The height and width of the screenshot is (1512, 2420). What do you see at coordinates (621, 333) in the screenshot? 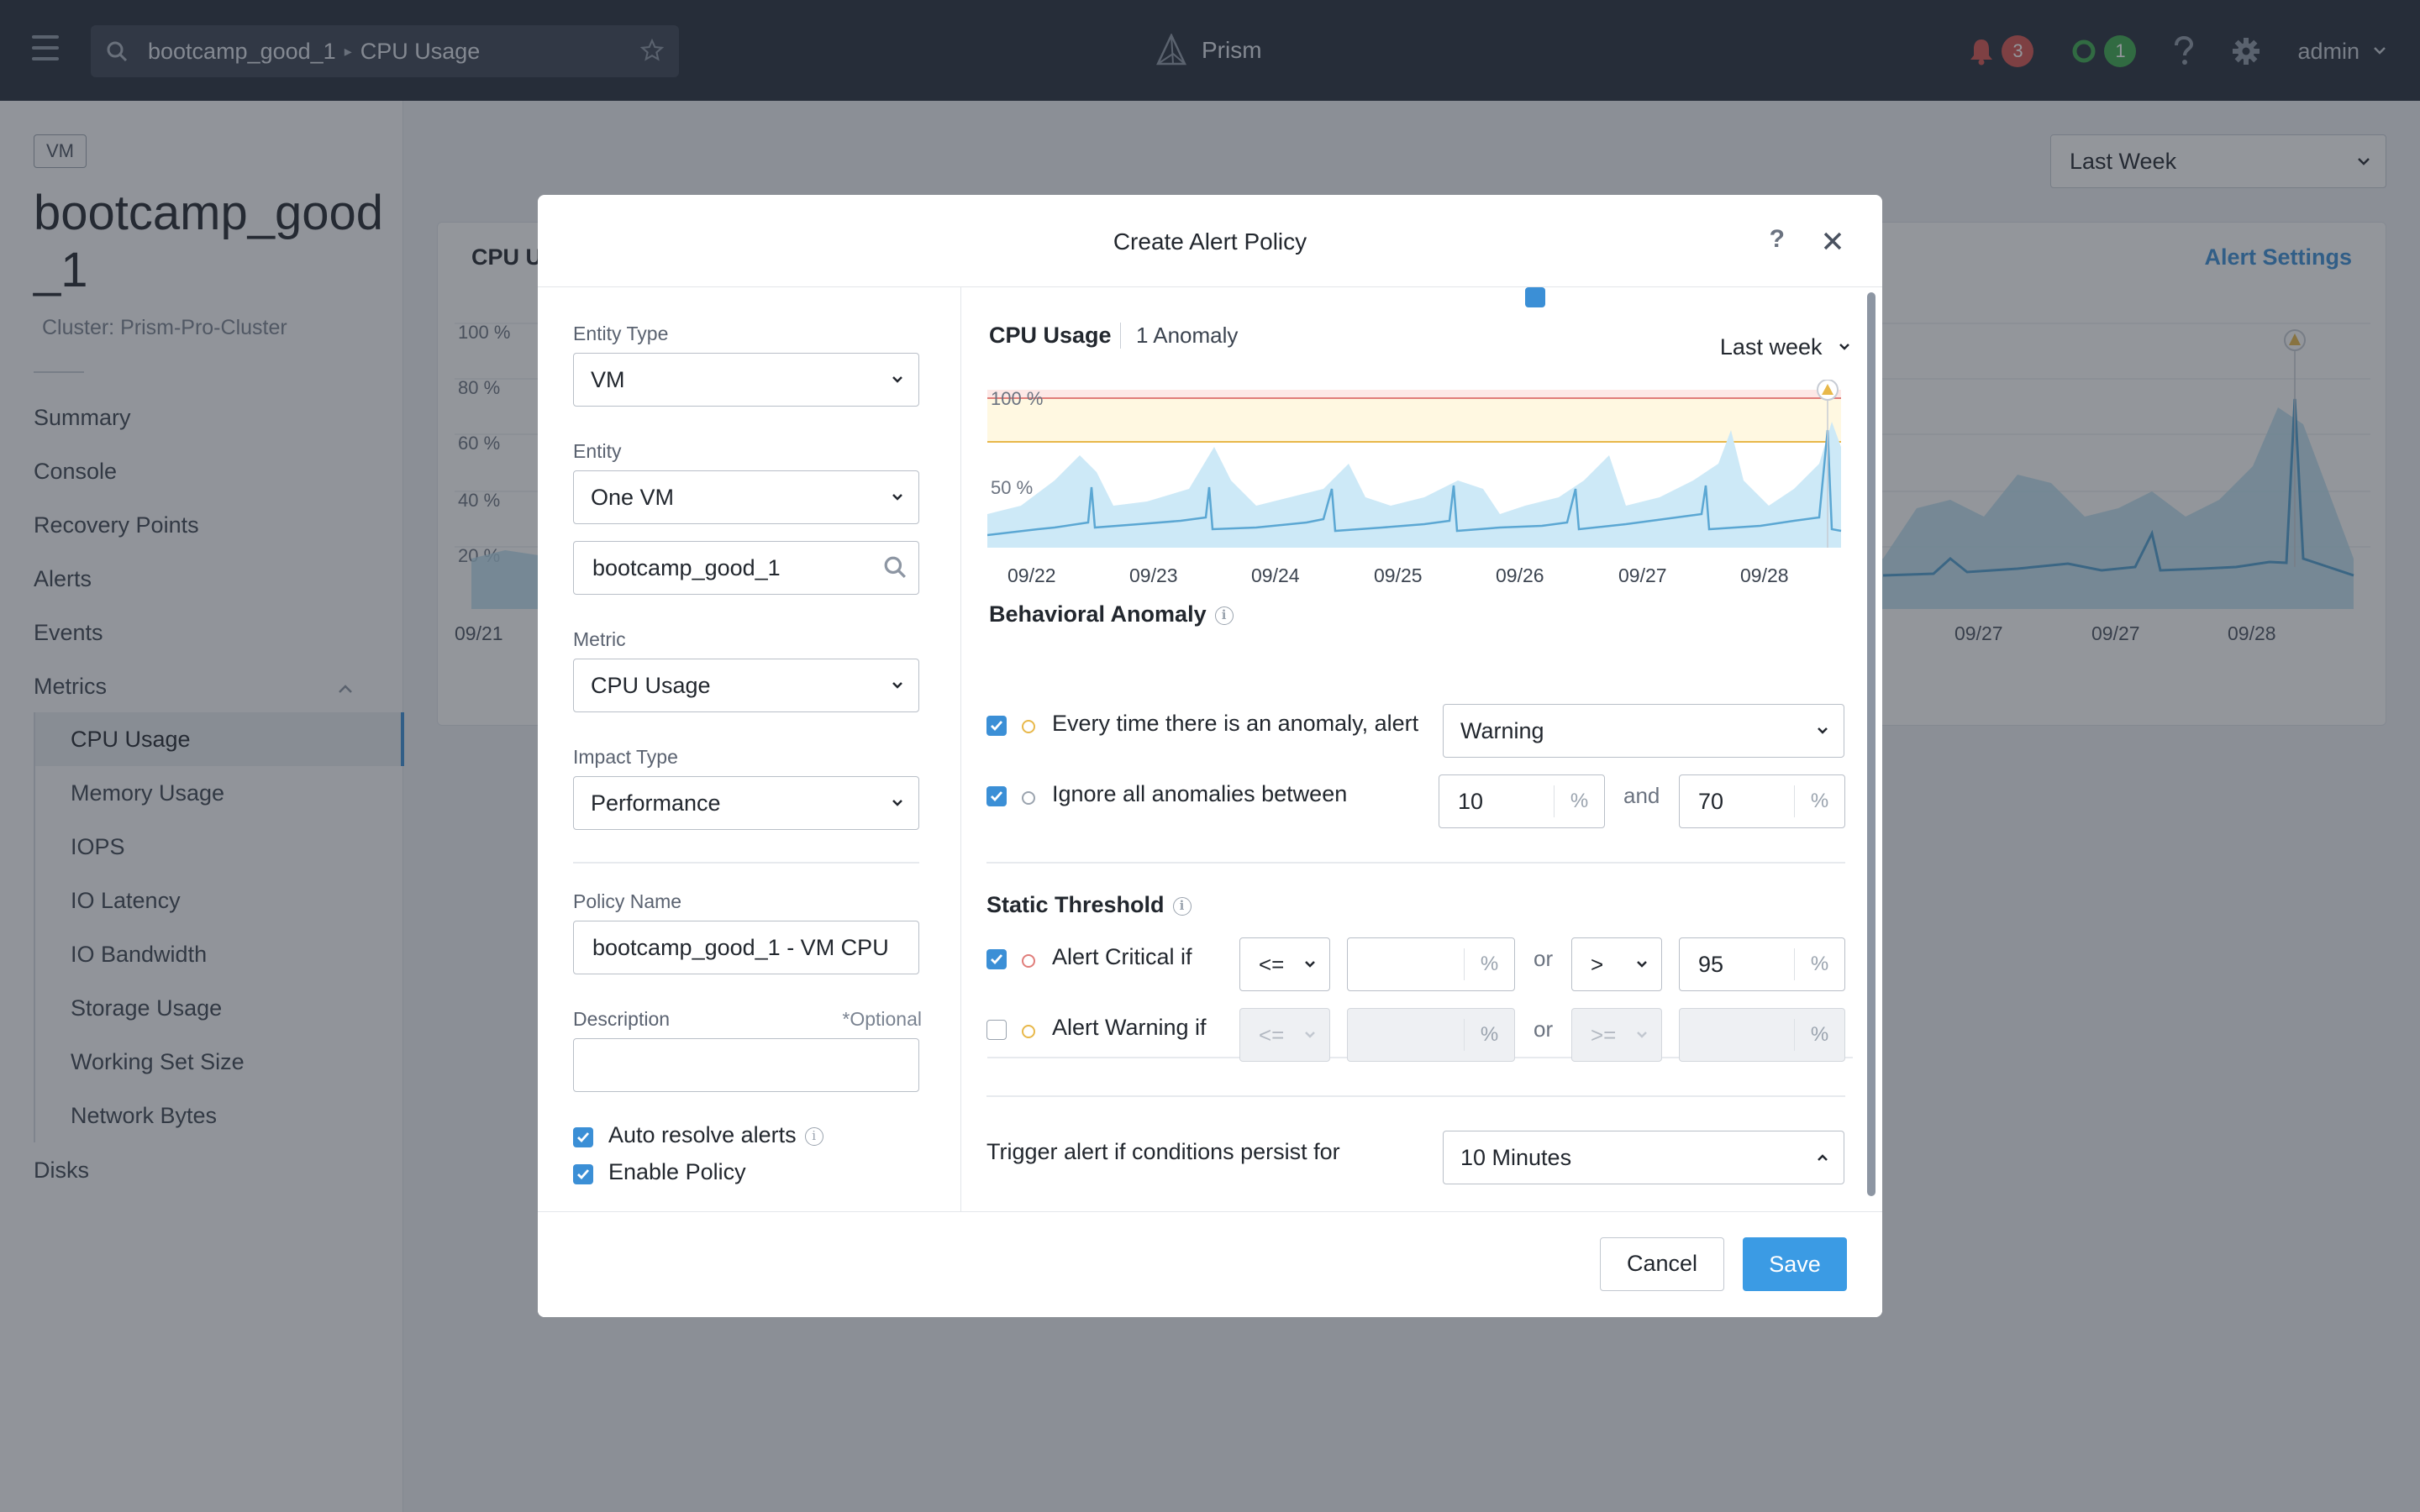
I see `entity-type-label: Entity Type` at bounding box center [621, 333].